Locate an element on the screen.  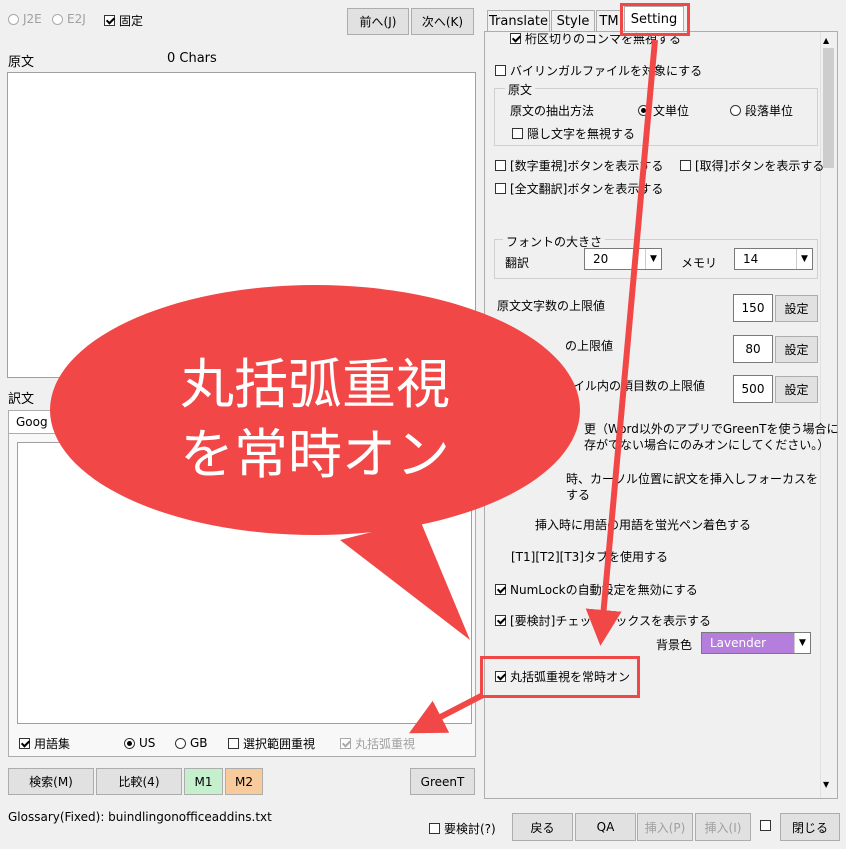
callout-text: 丸括弧重視 を常時オン is located at coordinates (315, 420).